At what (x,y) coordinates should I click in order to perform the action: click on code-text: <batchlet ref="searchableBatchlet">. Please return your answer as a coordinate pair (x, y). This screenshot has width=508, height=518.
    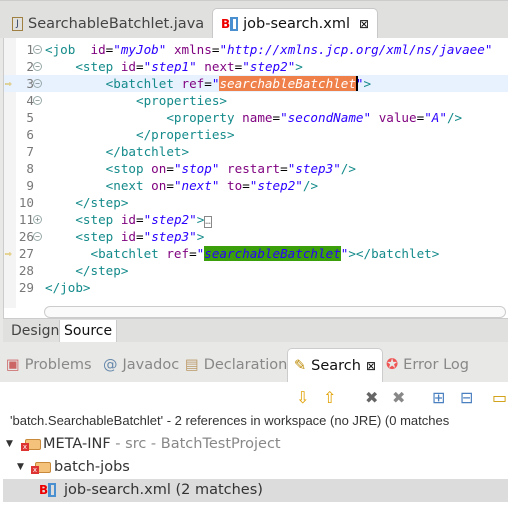
    Looking at the image, I should click on (208, 83).